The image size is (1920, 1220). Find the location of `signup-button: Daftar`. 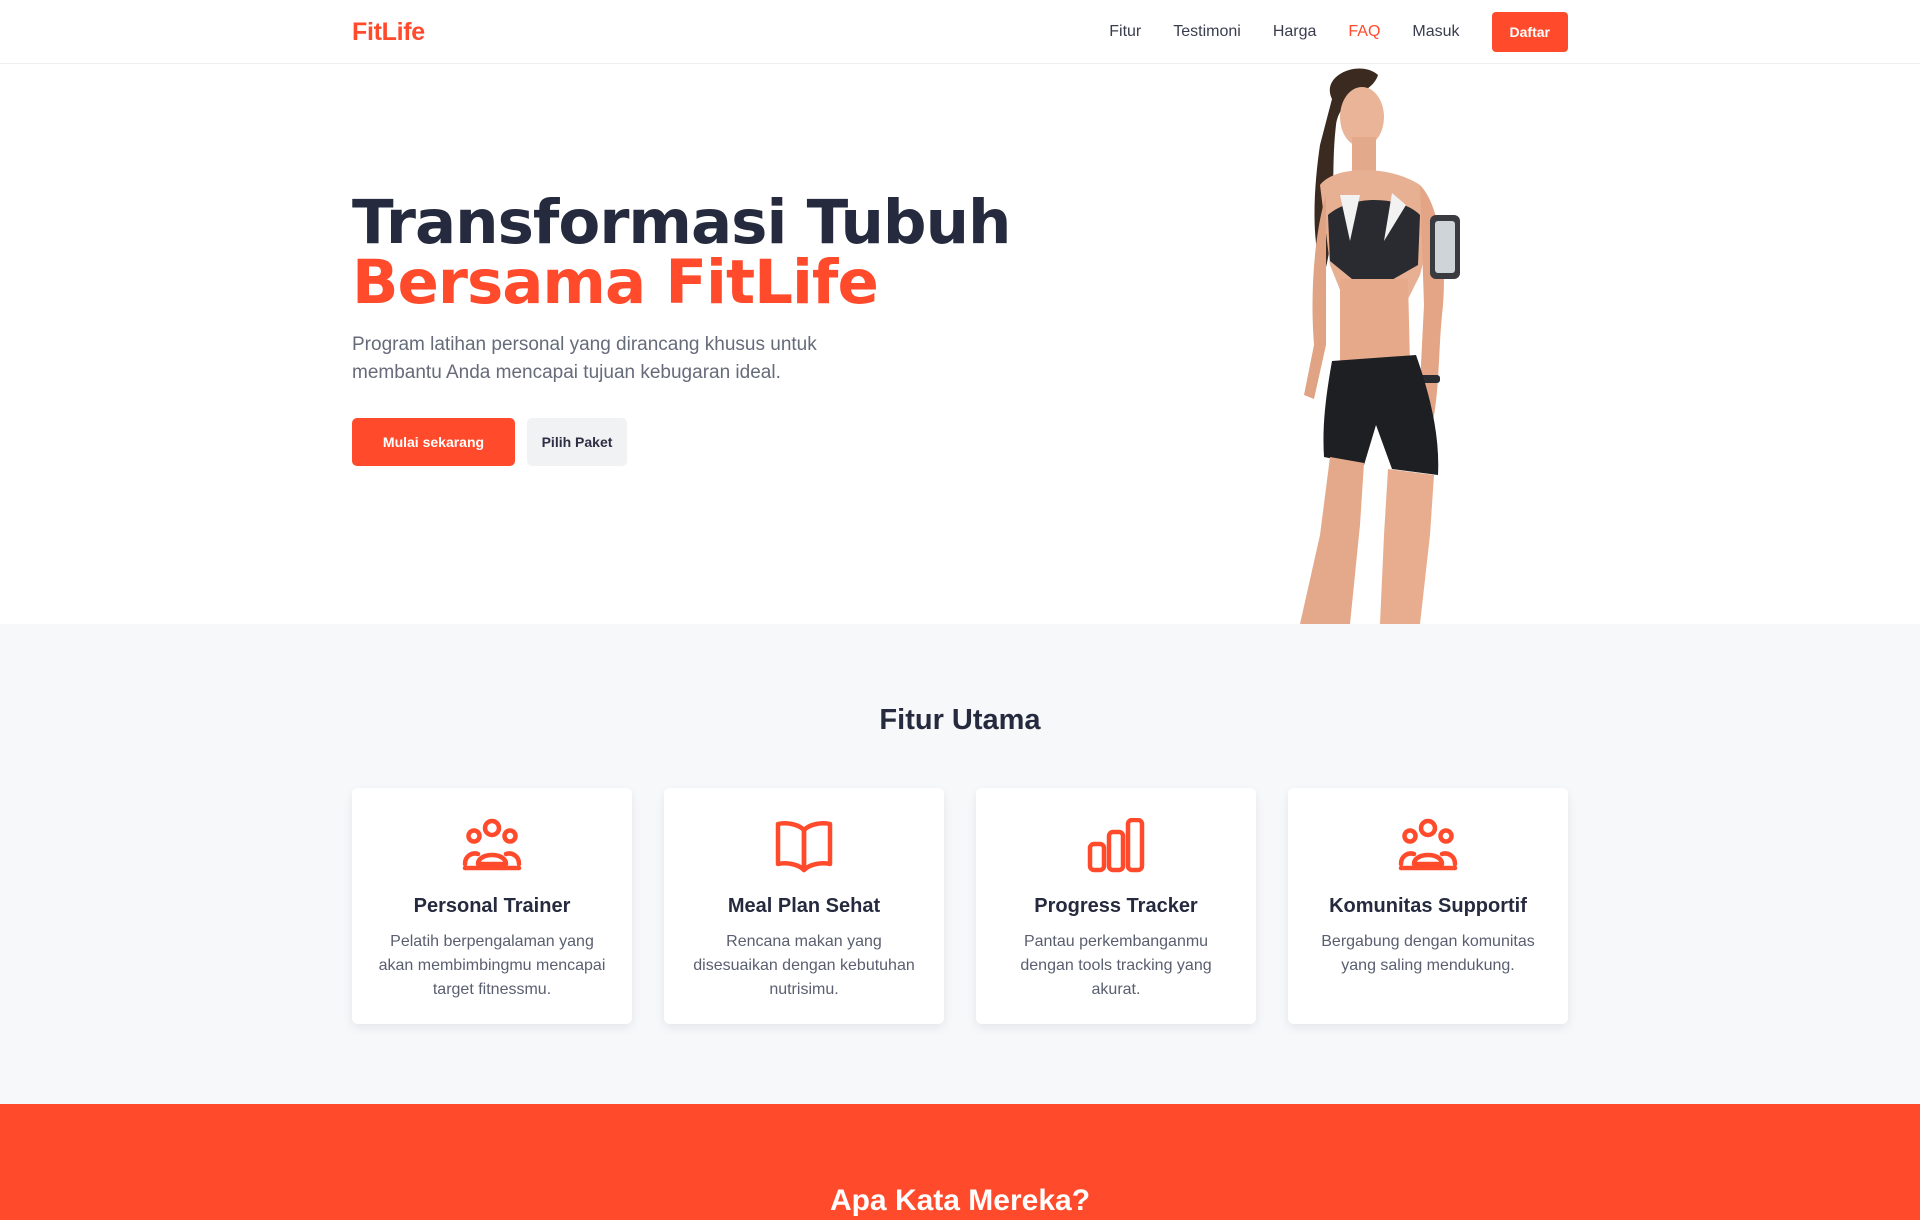

signup-button: Daftar is located at coordinates (1529, 32).